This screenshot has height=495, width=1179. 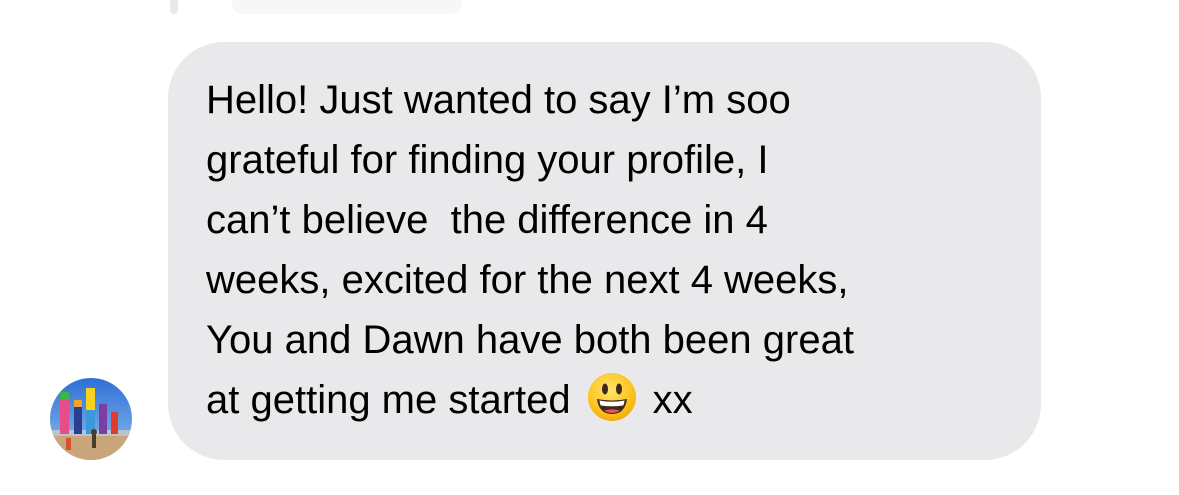 I want to click on previous-message-edge, so click(x=174, y=7).